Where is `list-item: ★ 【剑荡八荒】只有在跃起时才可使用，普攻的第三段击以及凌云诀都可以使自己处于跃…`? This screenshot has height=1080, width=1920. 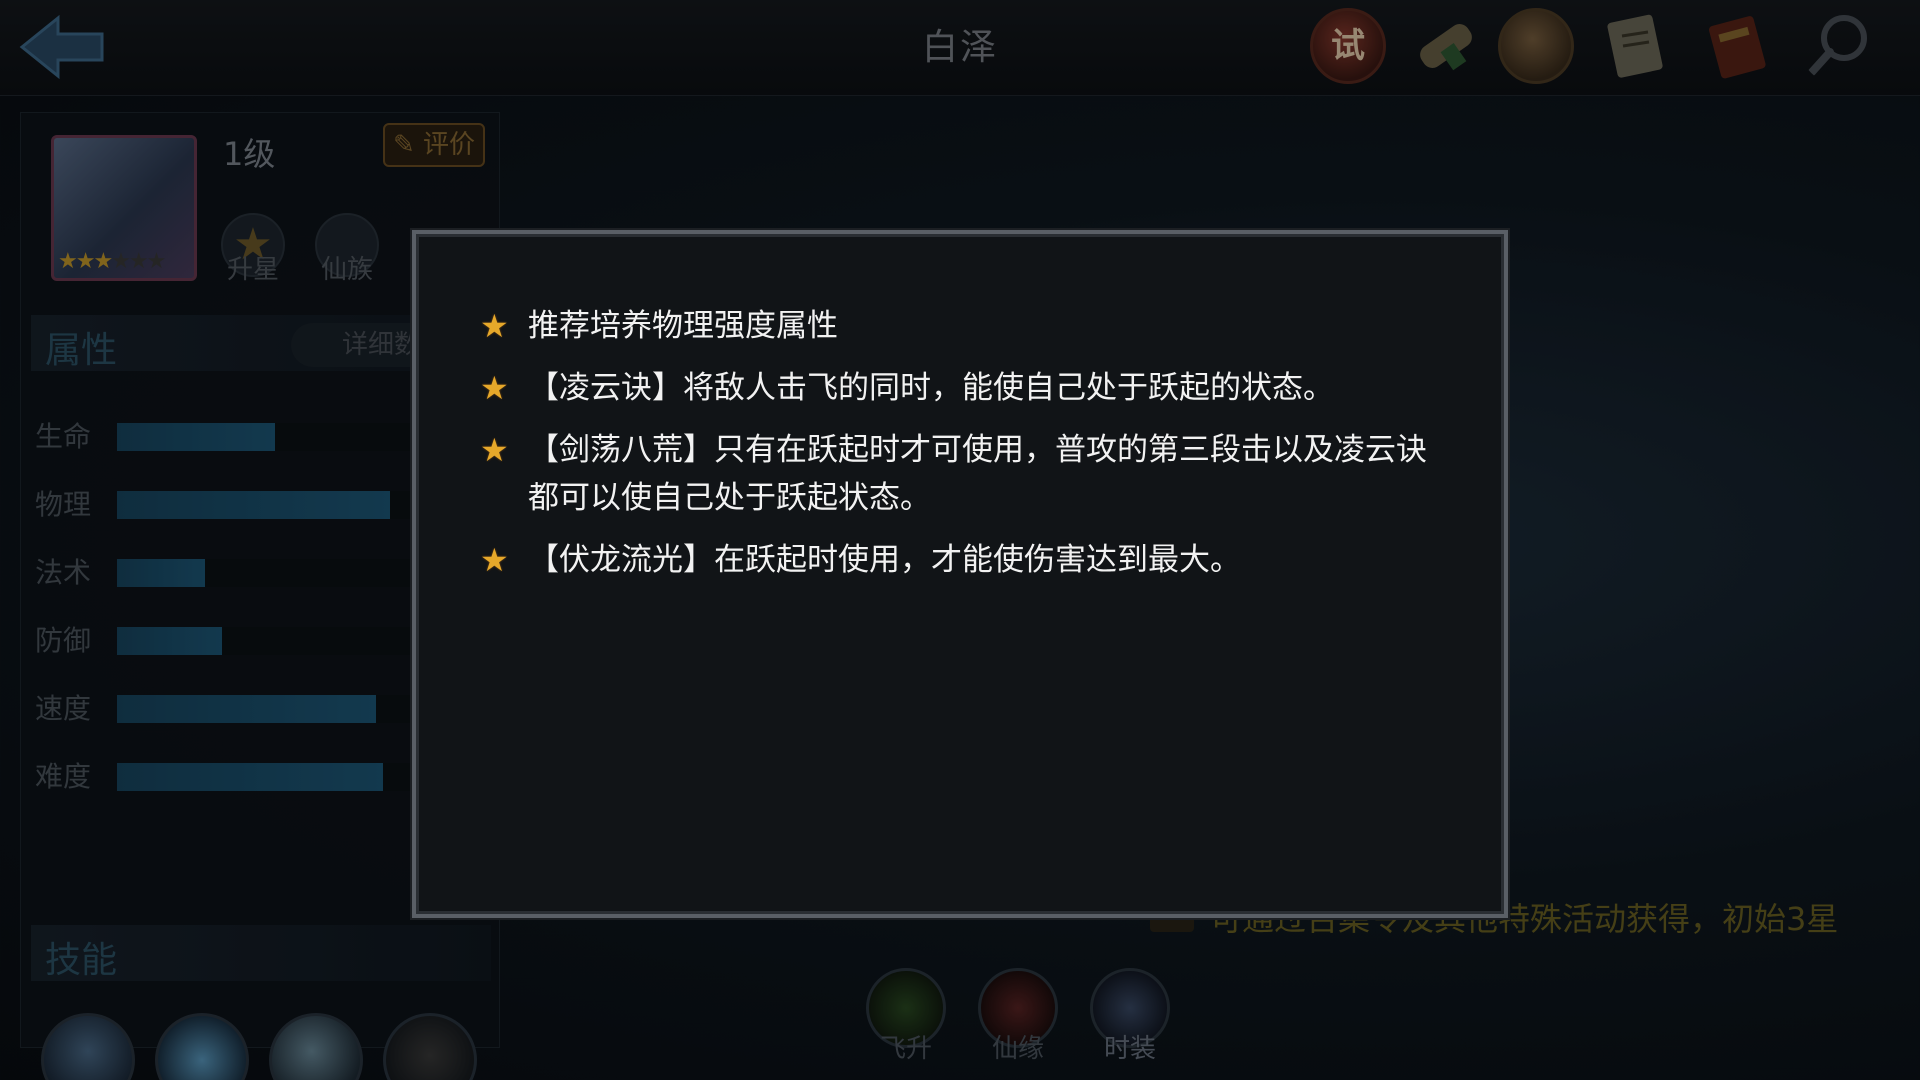
list-item: ★ 【剑荡八荒】只有在跃起时才可使用，普攻的第三段击以及凌云诀都可以使自己处于跃… is located at coordinates (953, 473).